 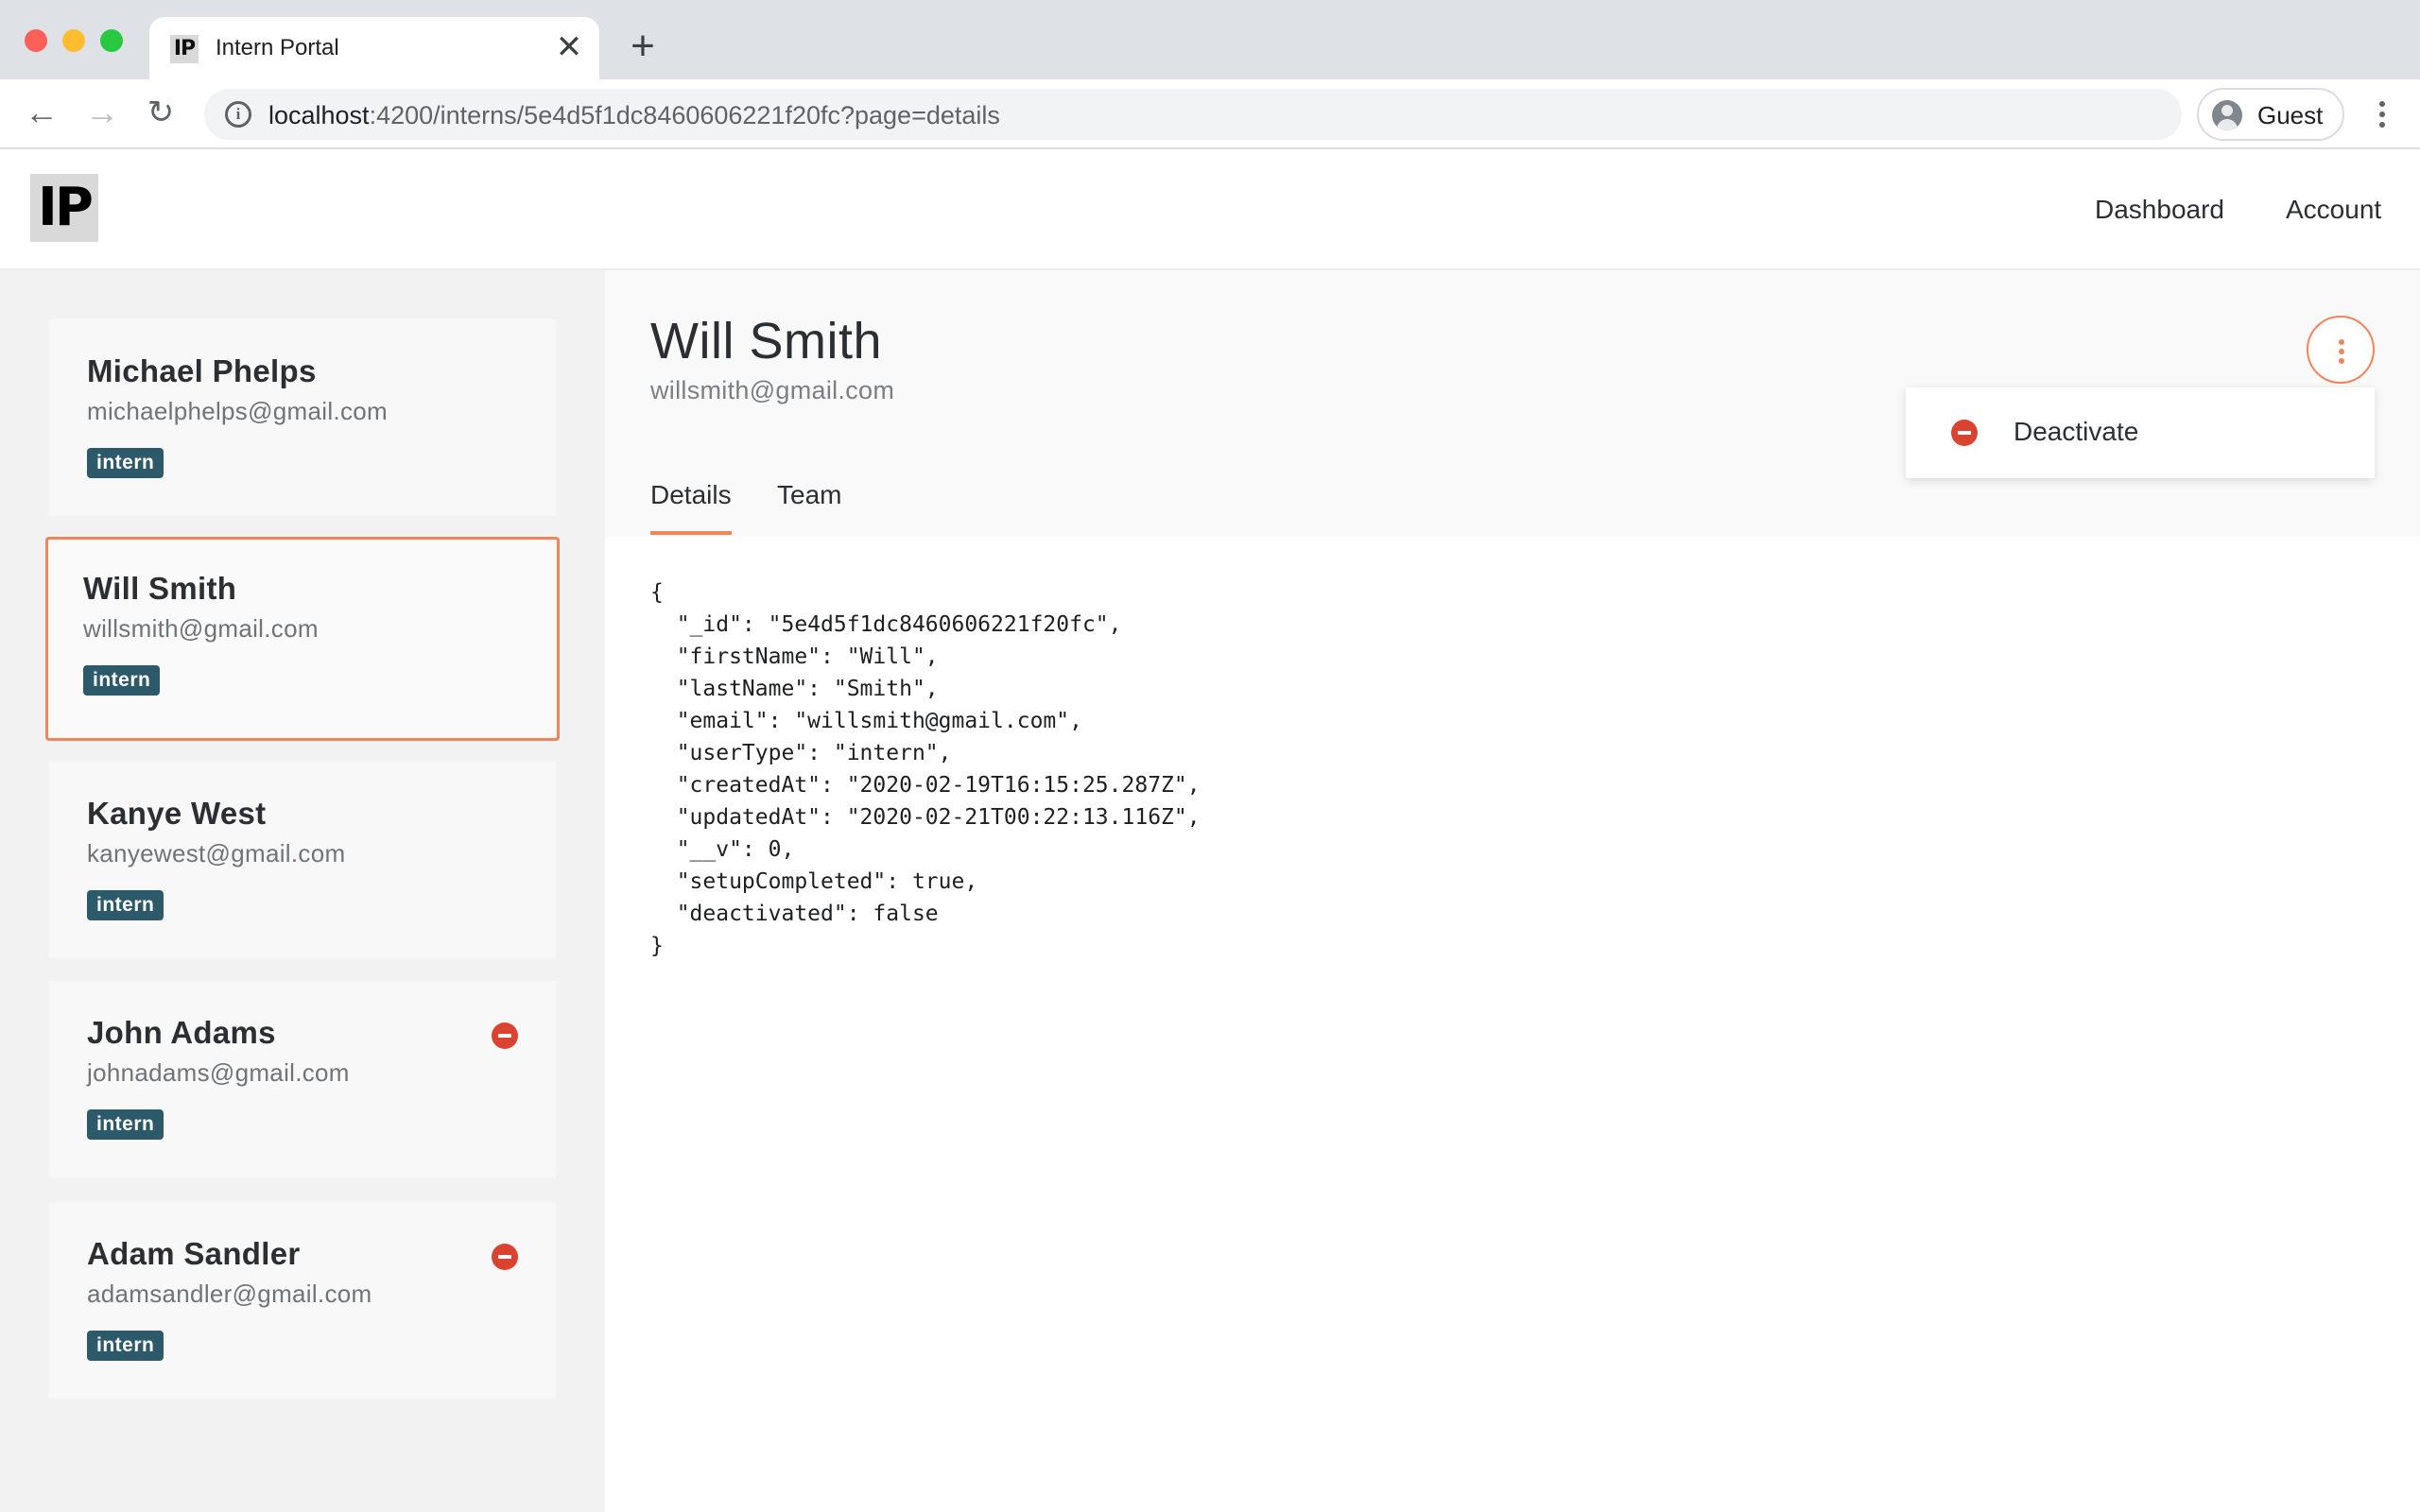 What do you see at coordinates (2382, 114) in the screenshot?
I see `three-dots-vertical-icon` at bounding box center [2382, 114].